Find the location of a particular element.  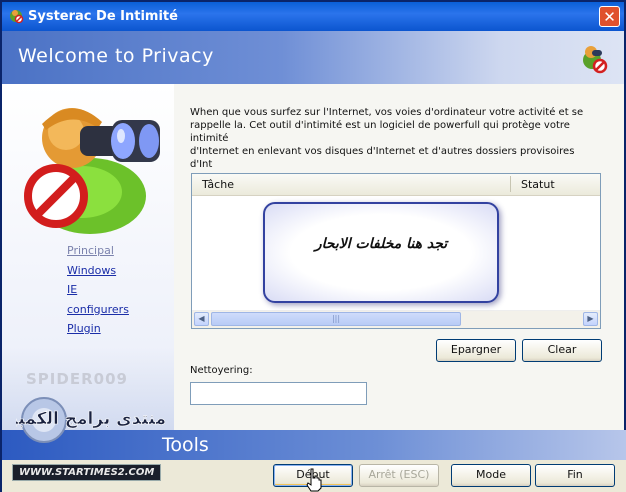

header-banner: Welcome to Privacy is located at coordinates (313, 57).